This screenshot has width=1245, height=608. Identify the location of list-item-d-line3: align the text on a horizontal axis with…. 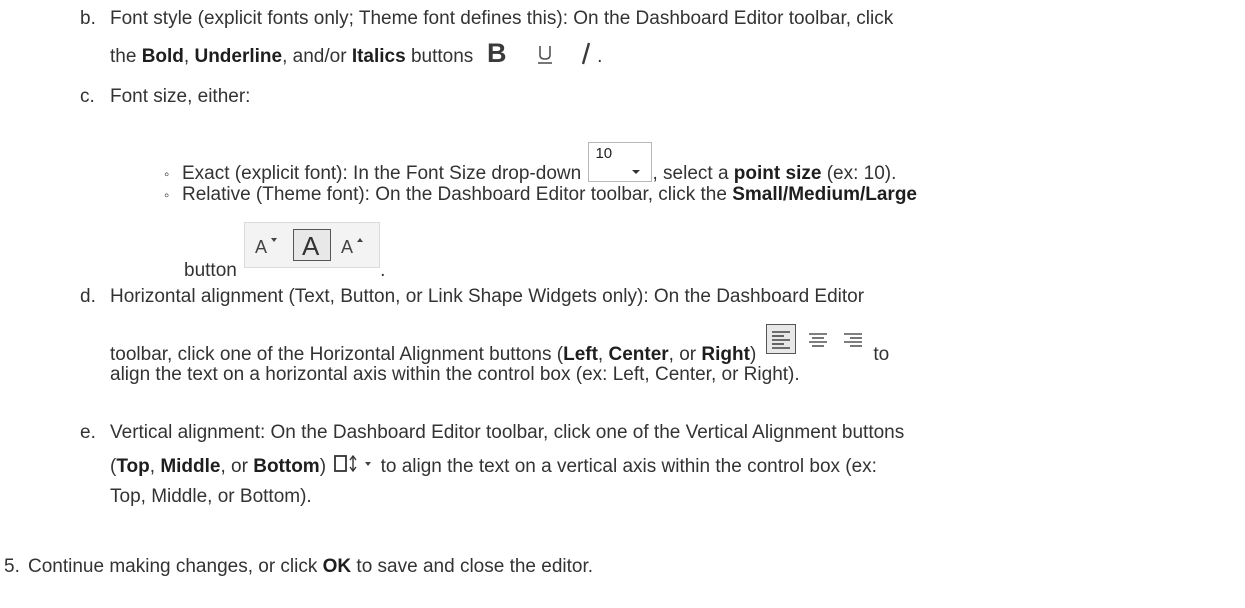
(455, 374).